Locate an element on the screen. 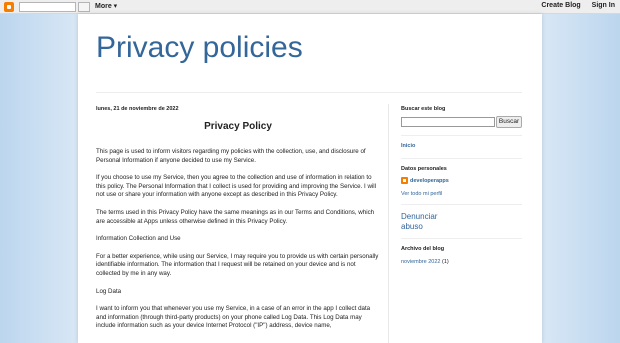 The height and width of the screenshot is (343, 620). post-section-heading: Log Data is located at coordinates (109, 291).